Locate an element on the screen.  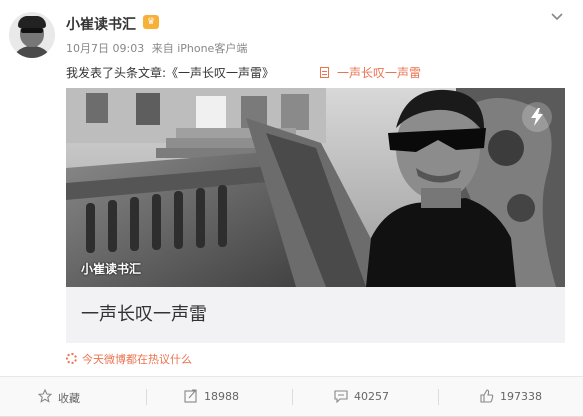
comment-icon is located at coordinates (341, 396).